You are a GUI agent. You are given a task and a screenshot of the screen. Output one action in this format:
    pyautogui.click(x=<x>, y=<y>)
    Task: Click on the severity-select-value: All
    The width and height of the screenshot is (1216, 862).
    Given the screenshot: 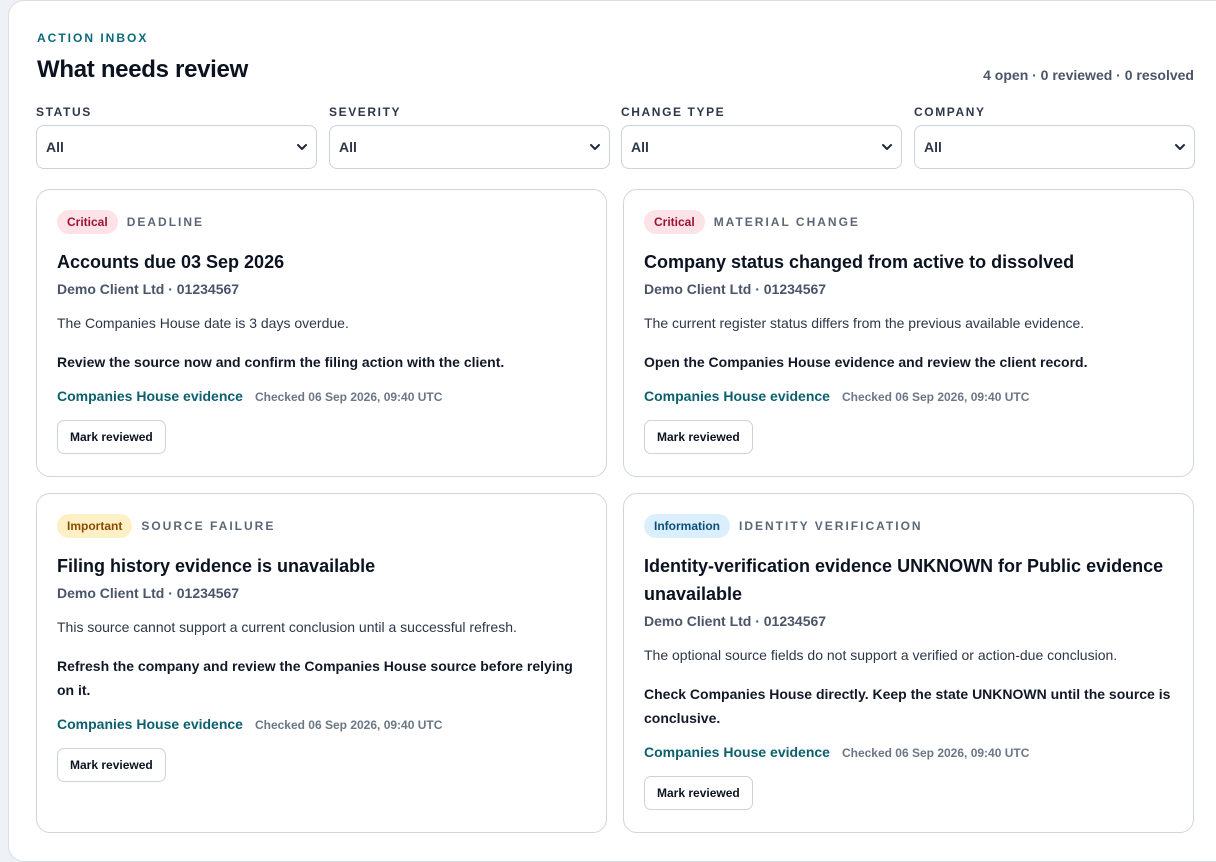 What is the action you would take?
    pyautogui.click(x=348, y=147)
    